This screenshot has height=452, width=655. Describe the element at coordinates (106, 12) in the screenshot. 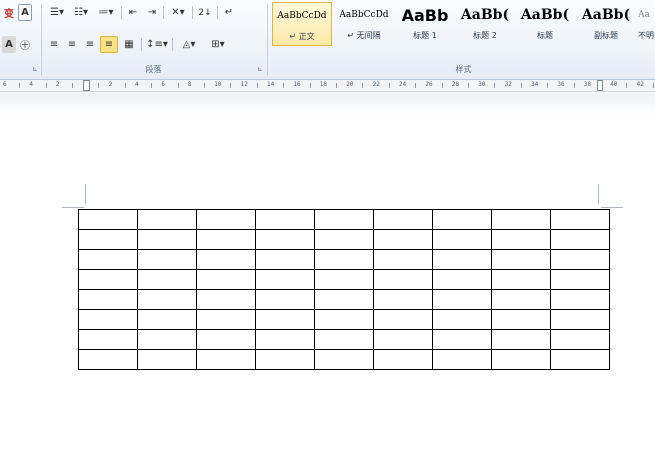

I see `multilevel-list-icon: ≔▾` at that location.